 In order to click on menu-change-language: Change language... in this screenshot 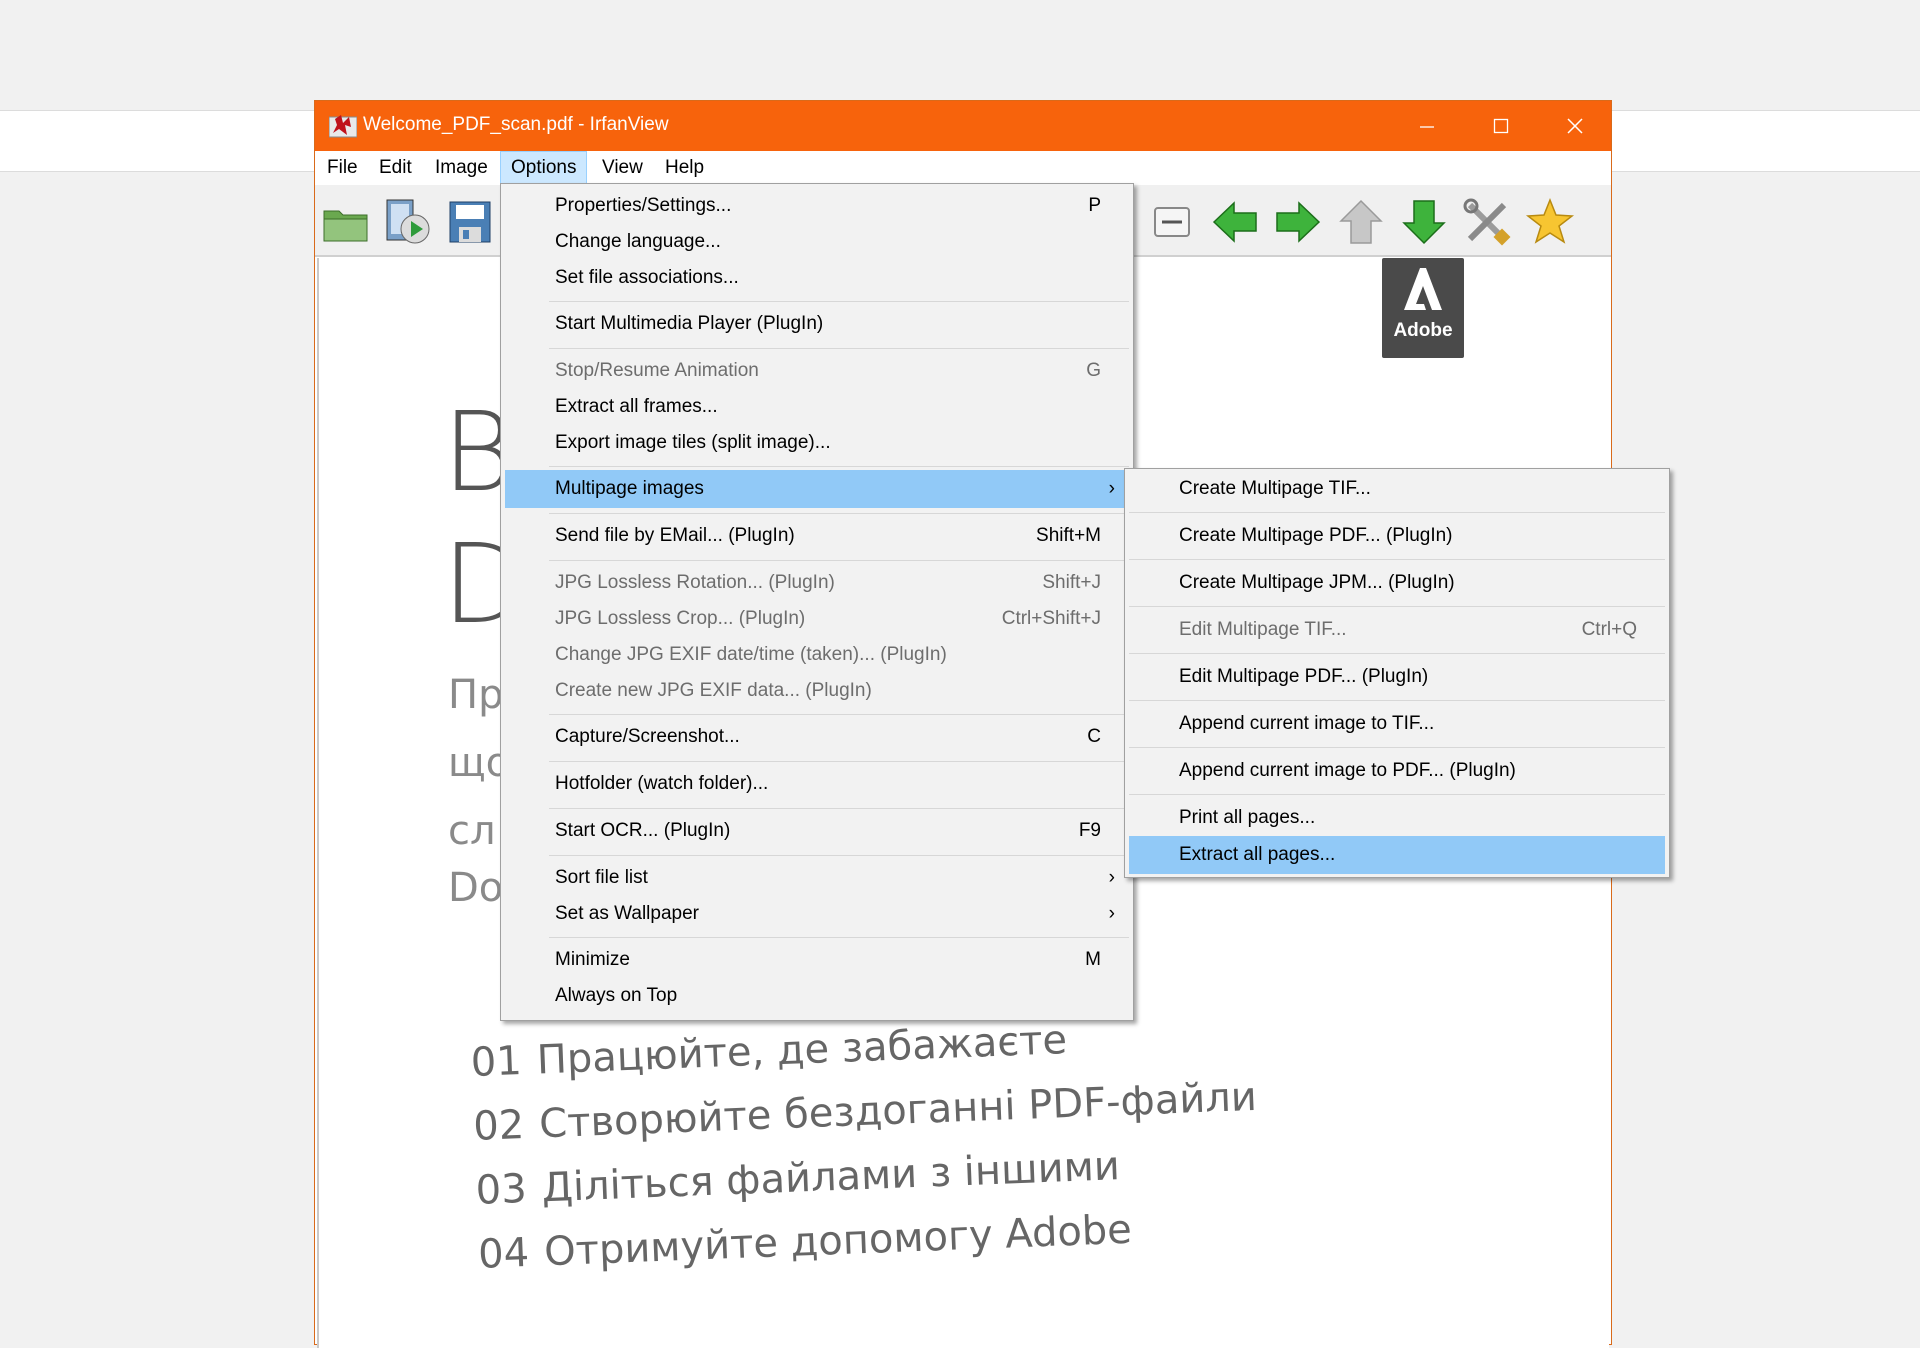, I will do `click(817, 242)`.